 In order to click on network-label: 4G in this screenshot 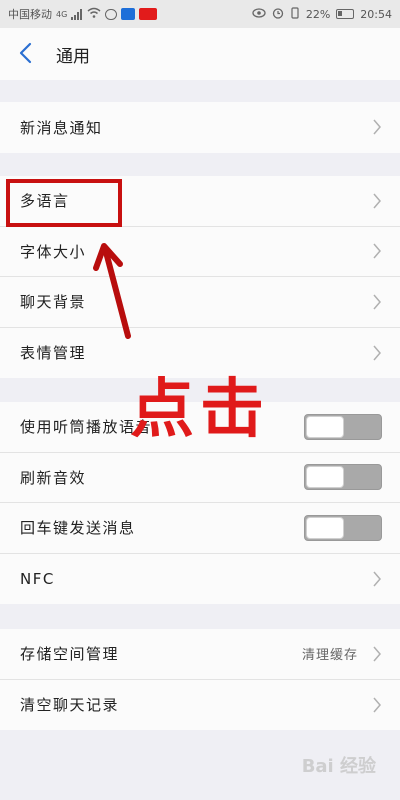, I will do `click(62, 14)`.